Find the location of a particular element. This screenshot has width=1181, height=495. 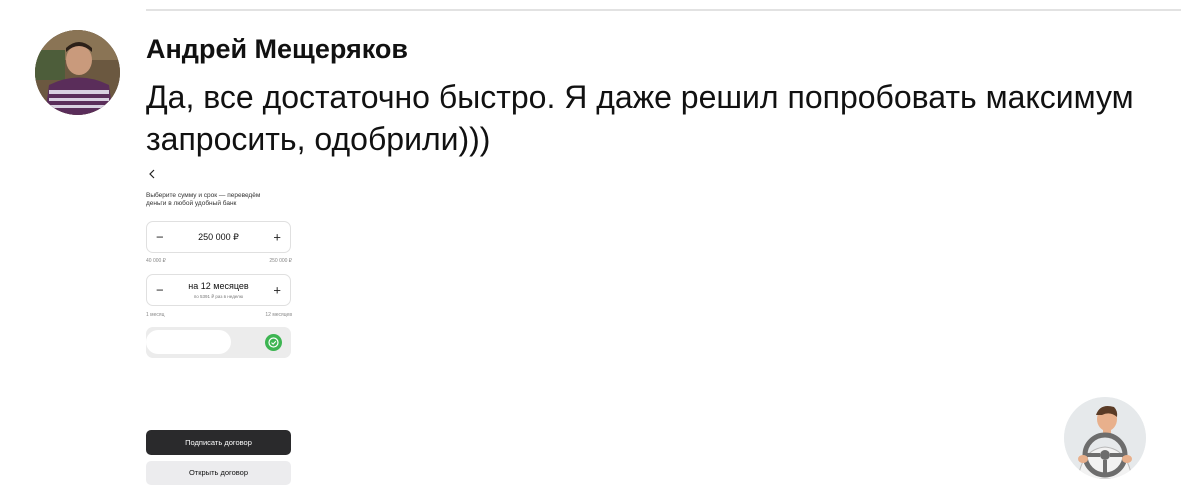

sign-contract-button: Подписать договор is located at coordinates (218, 442).